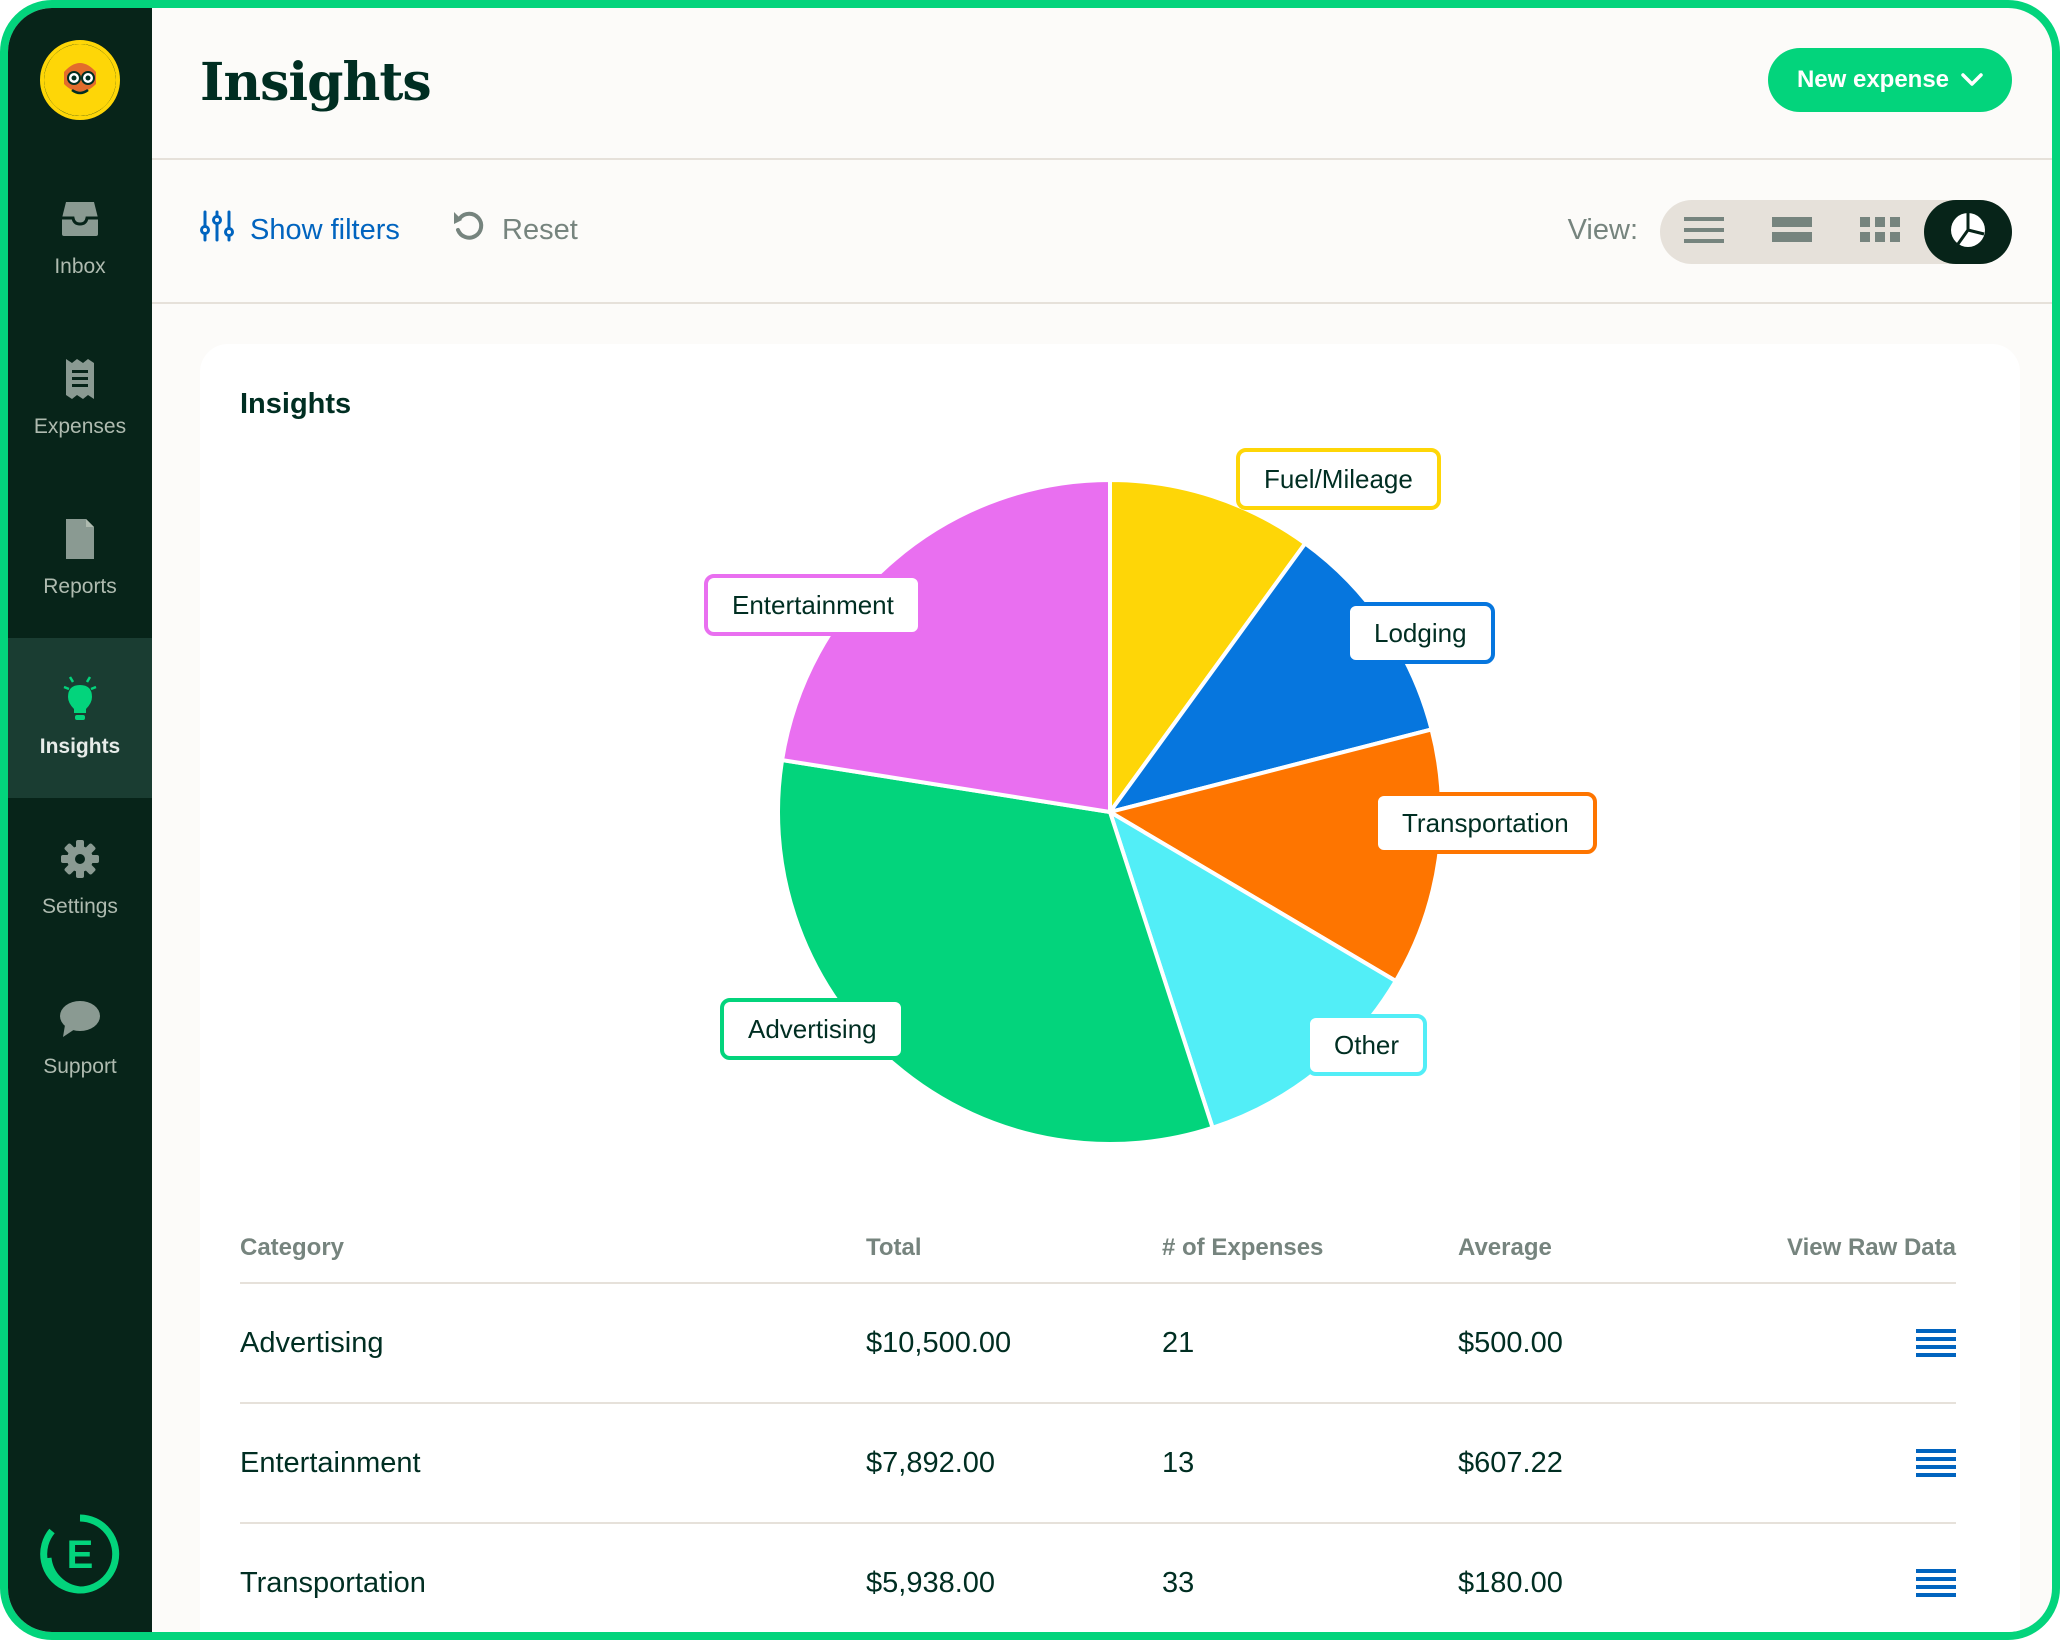  I want to click on sidebar-item-expenses: Expenses, so click(80, 398).